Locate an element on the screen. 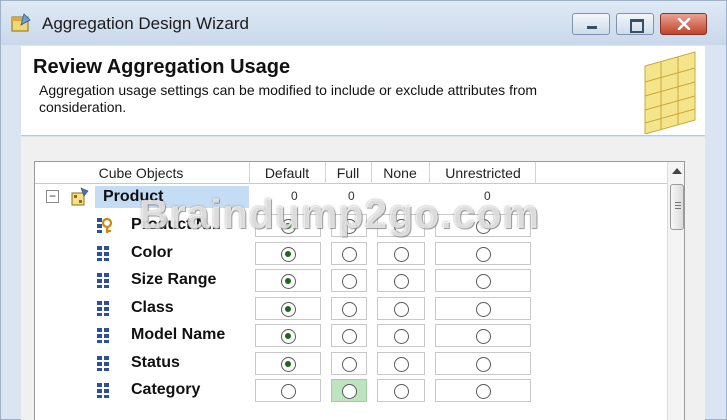  title-bar: Aggregation Design Wizard is located at coordinates (363, 23).